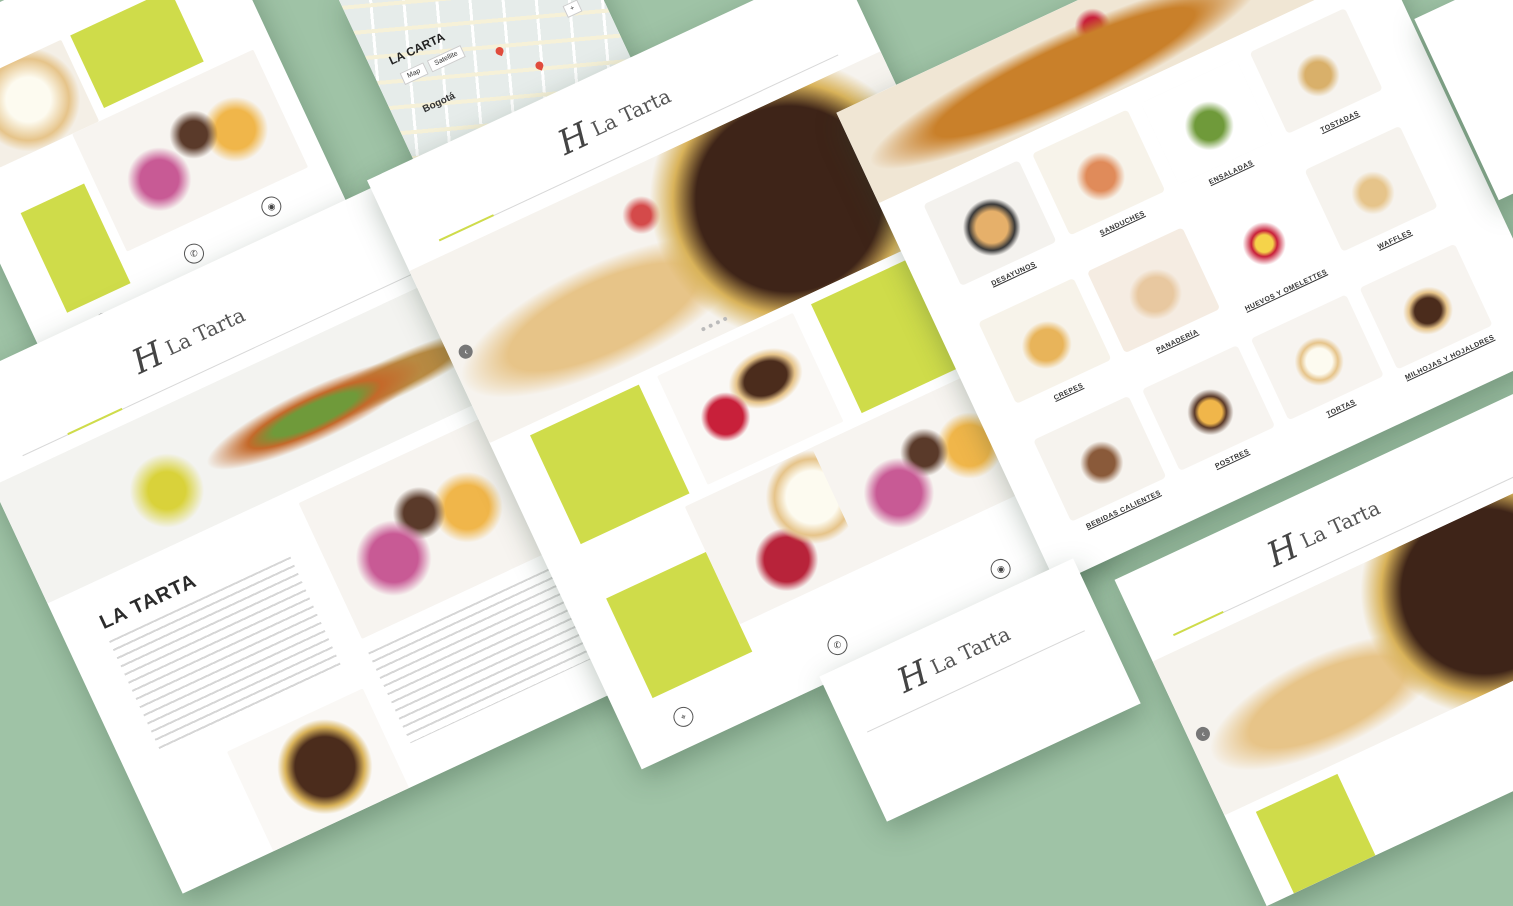  What do you see at coordinates (683, 717) in the screenshot?
I see `location-icon: ⌖` at bounding box center [683, 717].